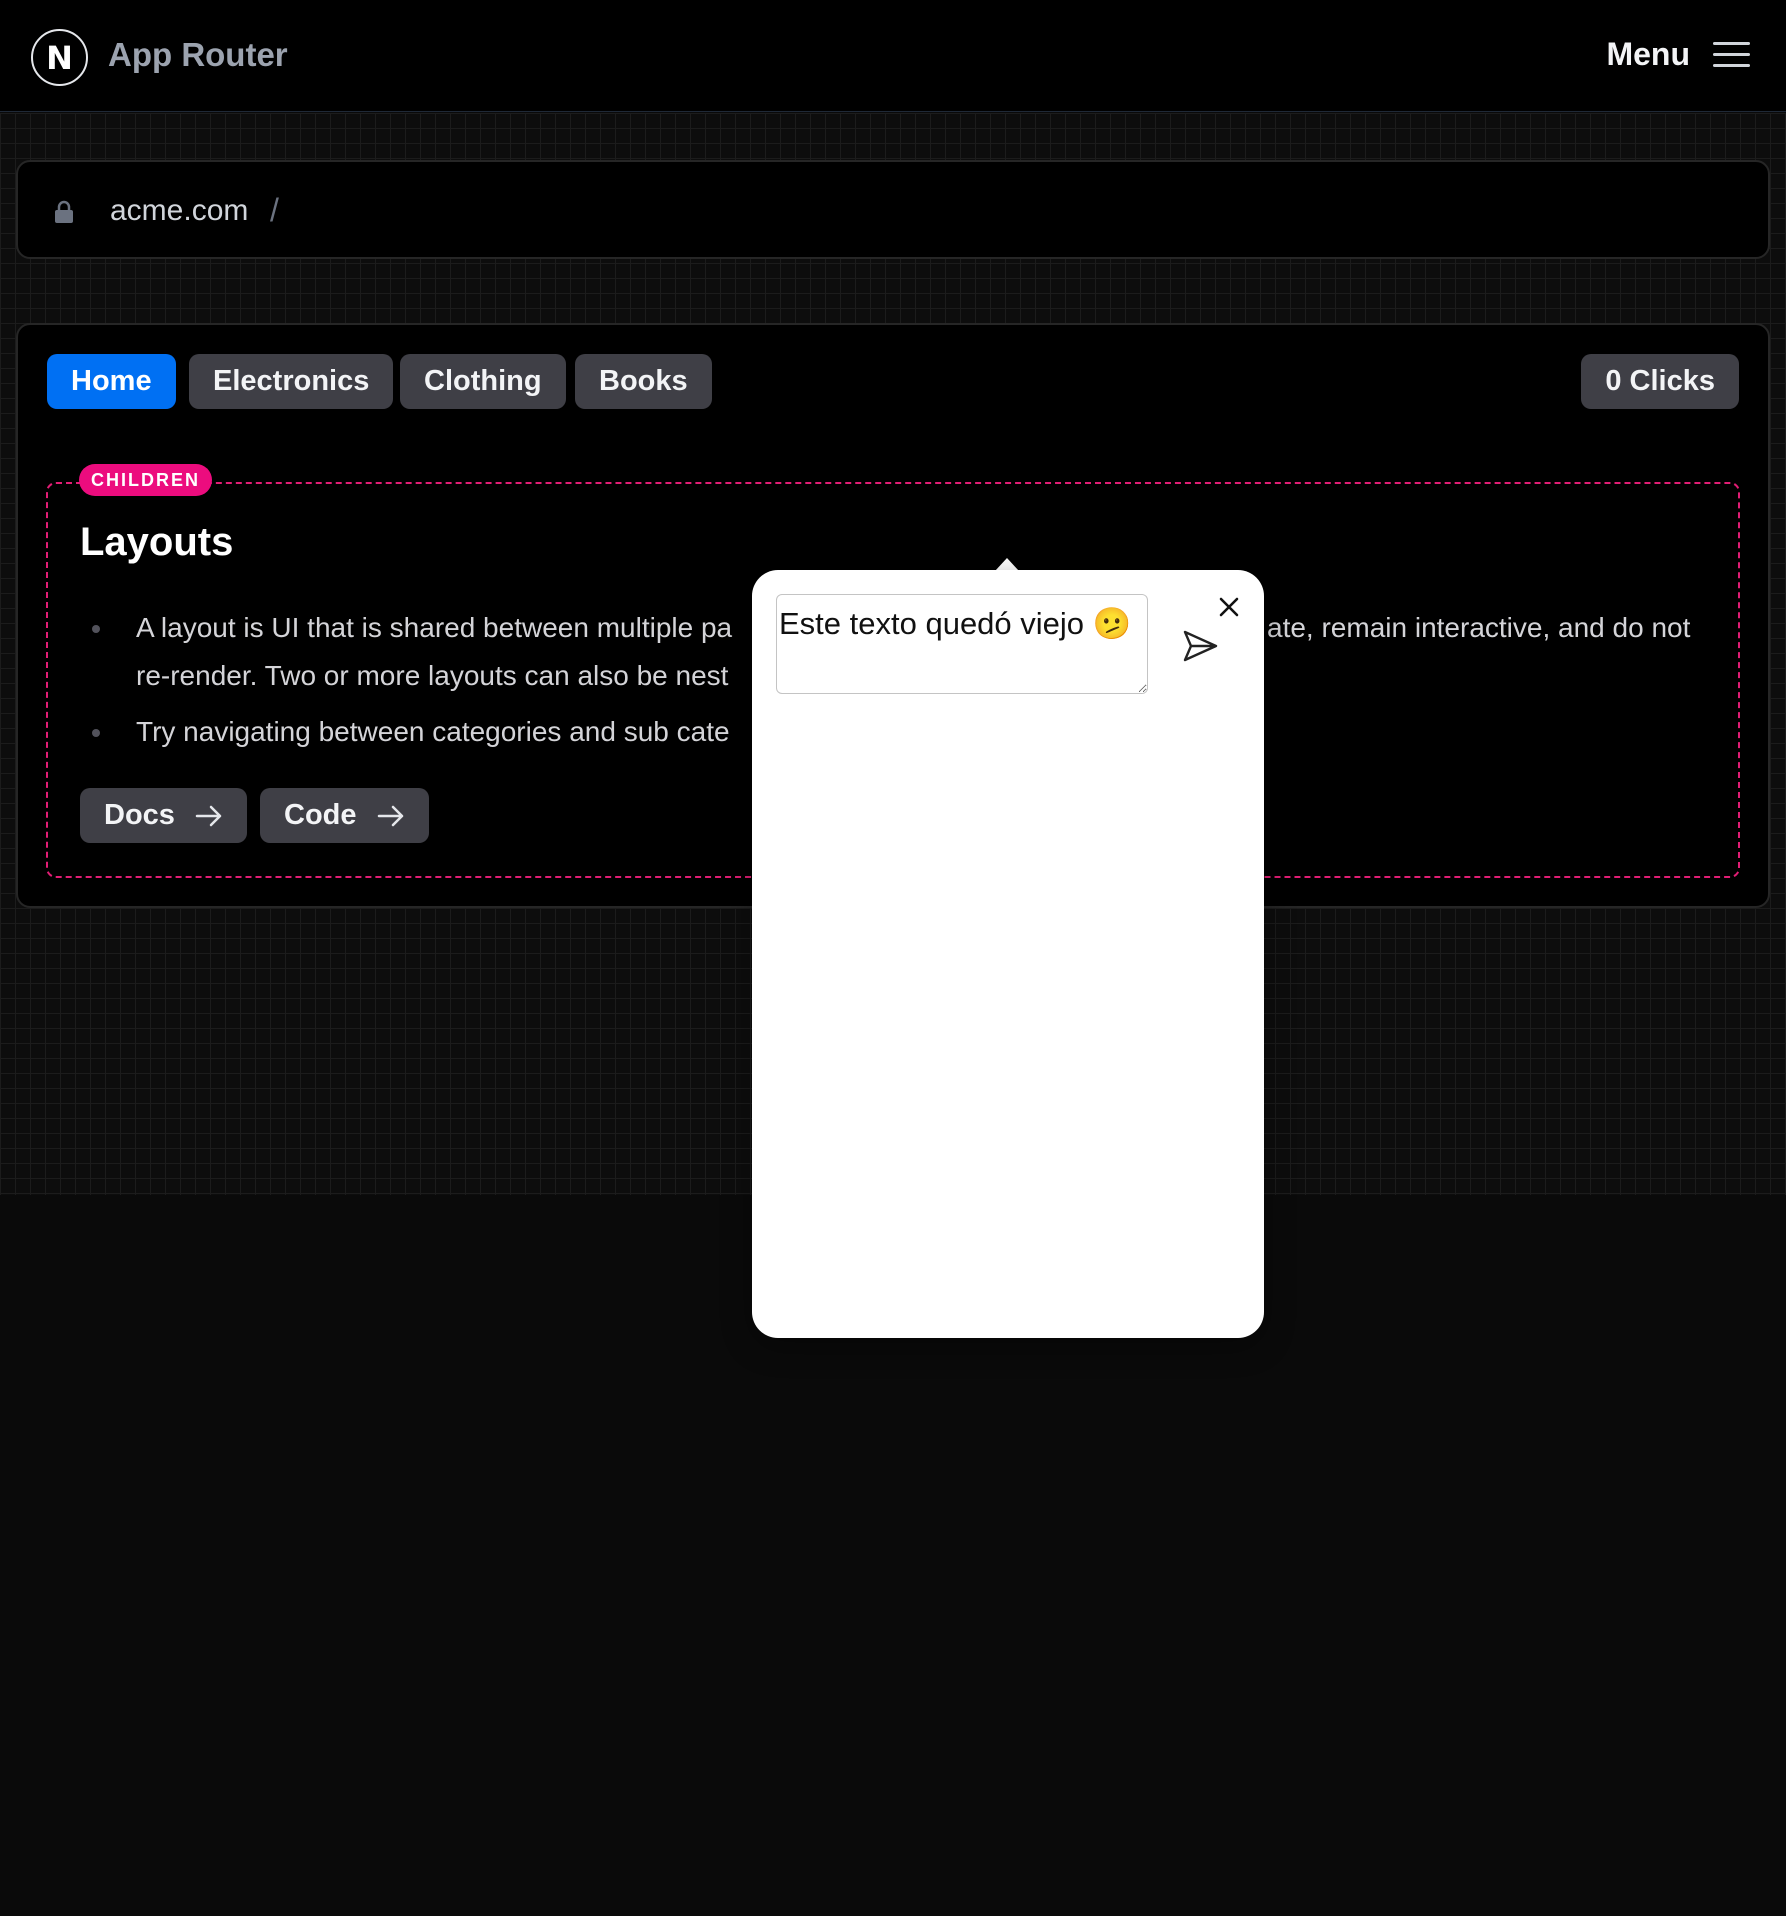  Describe the element at coordinates (291, 381) in the screenshot. I see `tab-electronics: Electronics` at that location.